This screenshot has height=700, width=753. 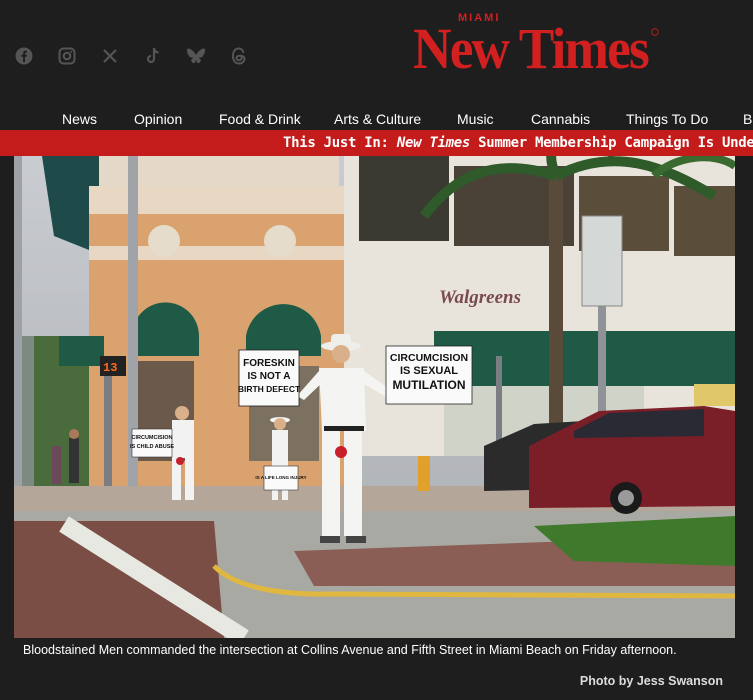 What do you see at coordinates (651, 681) in the screenshot?
I see `photo-credit: Photo by Jess Swanson` at bounding box center [651, 681].